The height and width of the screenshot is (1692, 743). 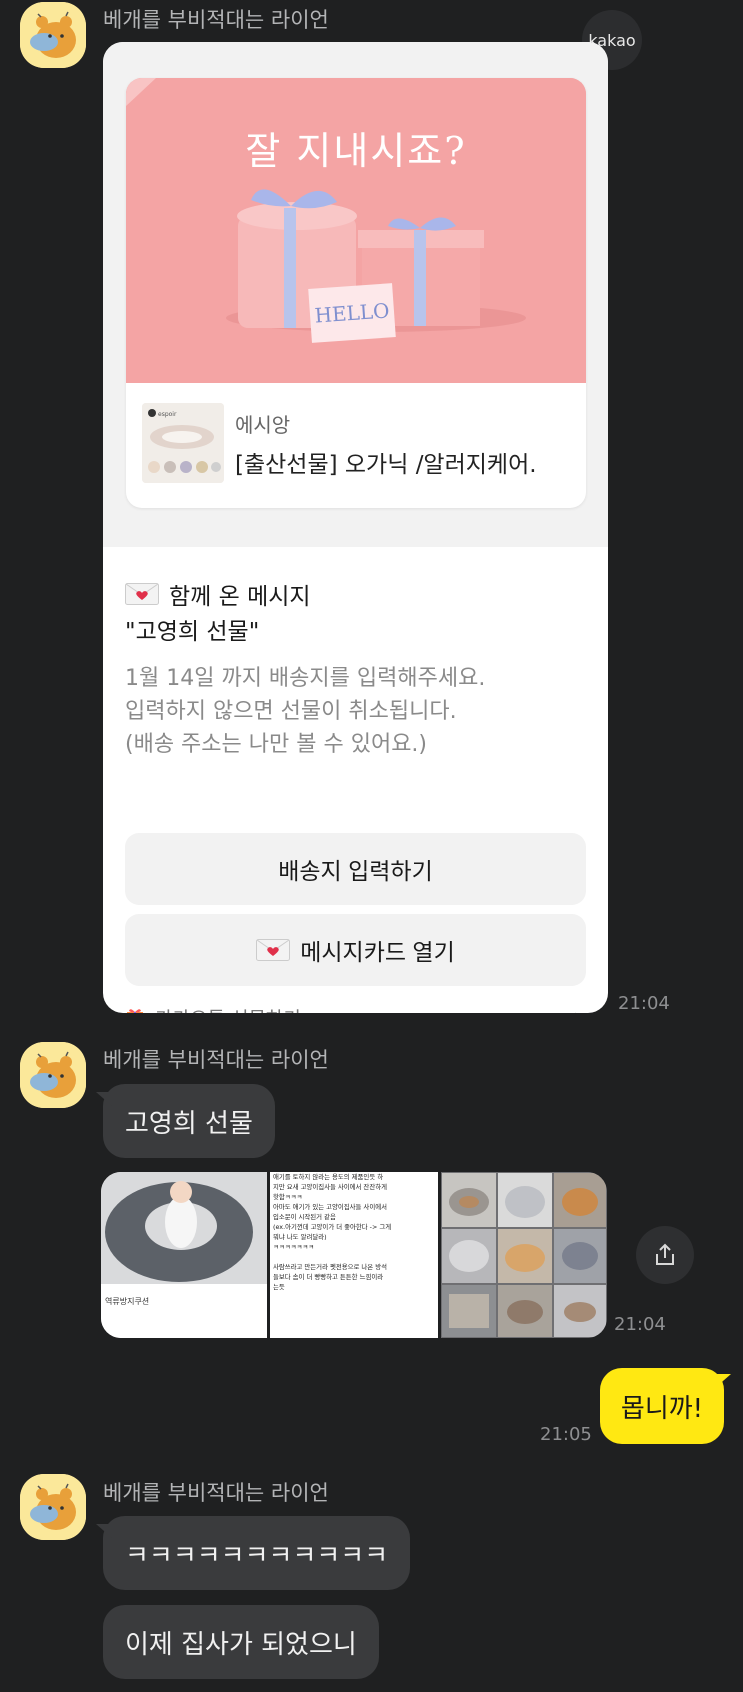 What do you see at coordinates (192, 632) in the screenshot?
I see `message-quote: "고영희 선물"` at bounding box center [192, 632].